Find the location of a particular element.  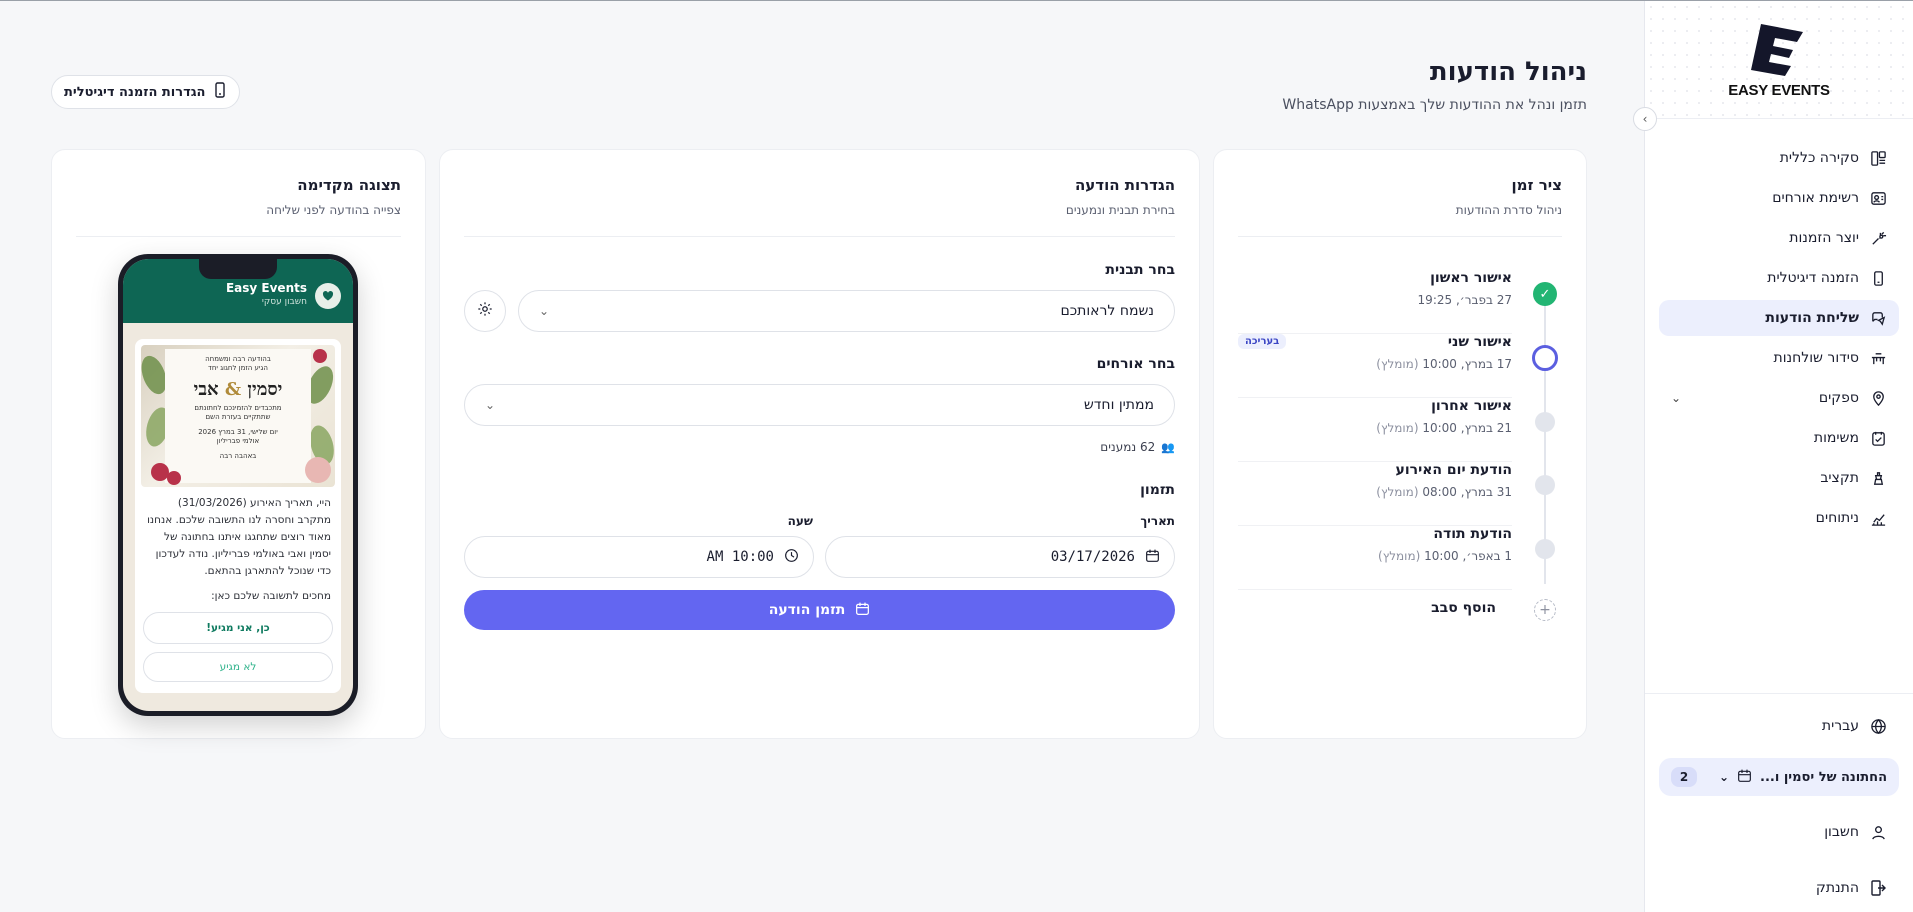

invitation-couple-names: יסמין & אבי is located at coordinates (238, 389).